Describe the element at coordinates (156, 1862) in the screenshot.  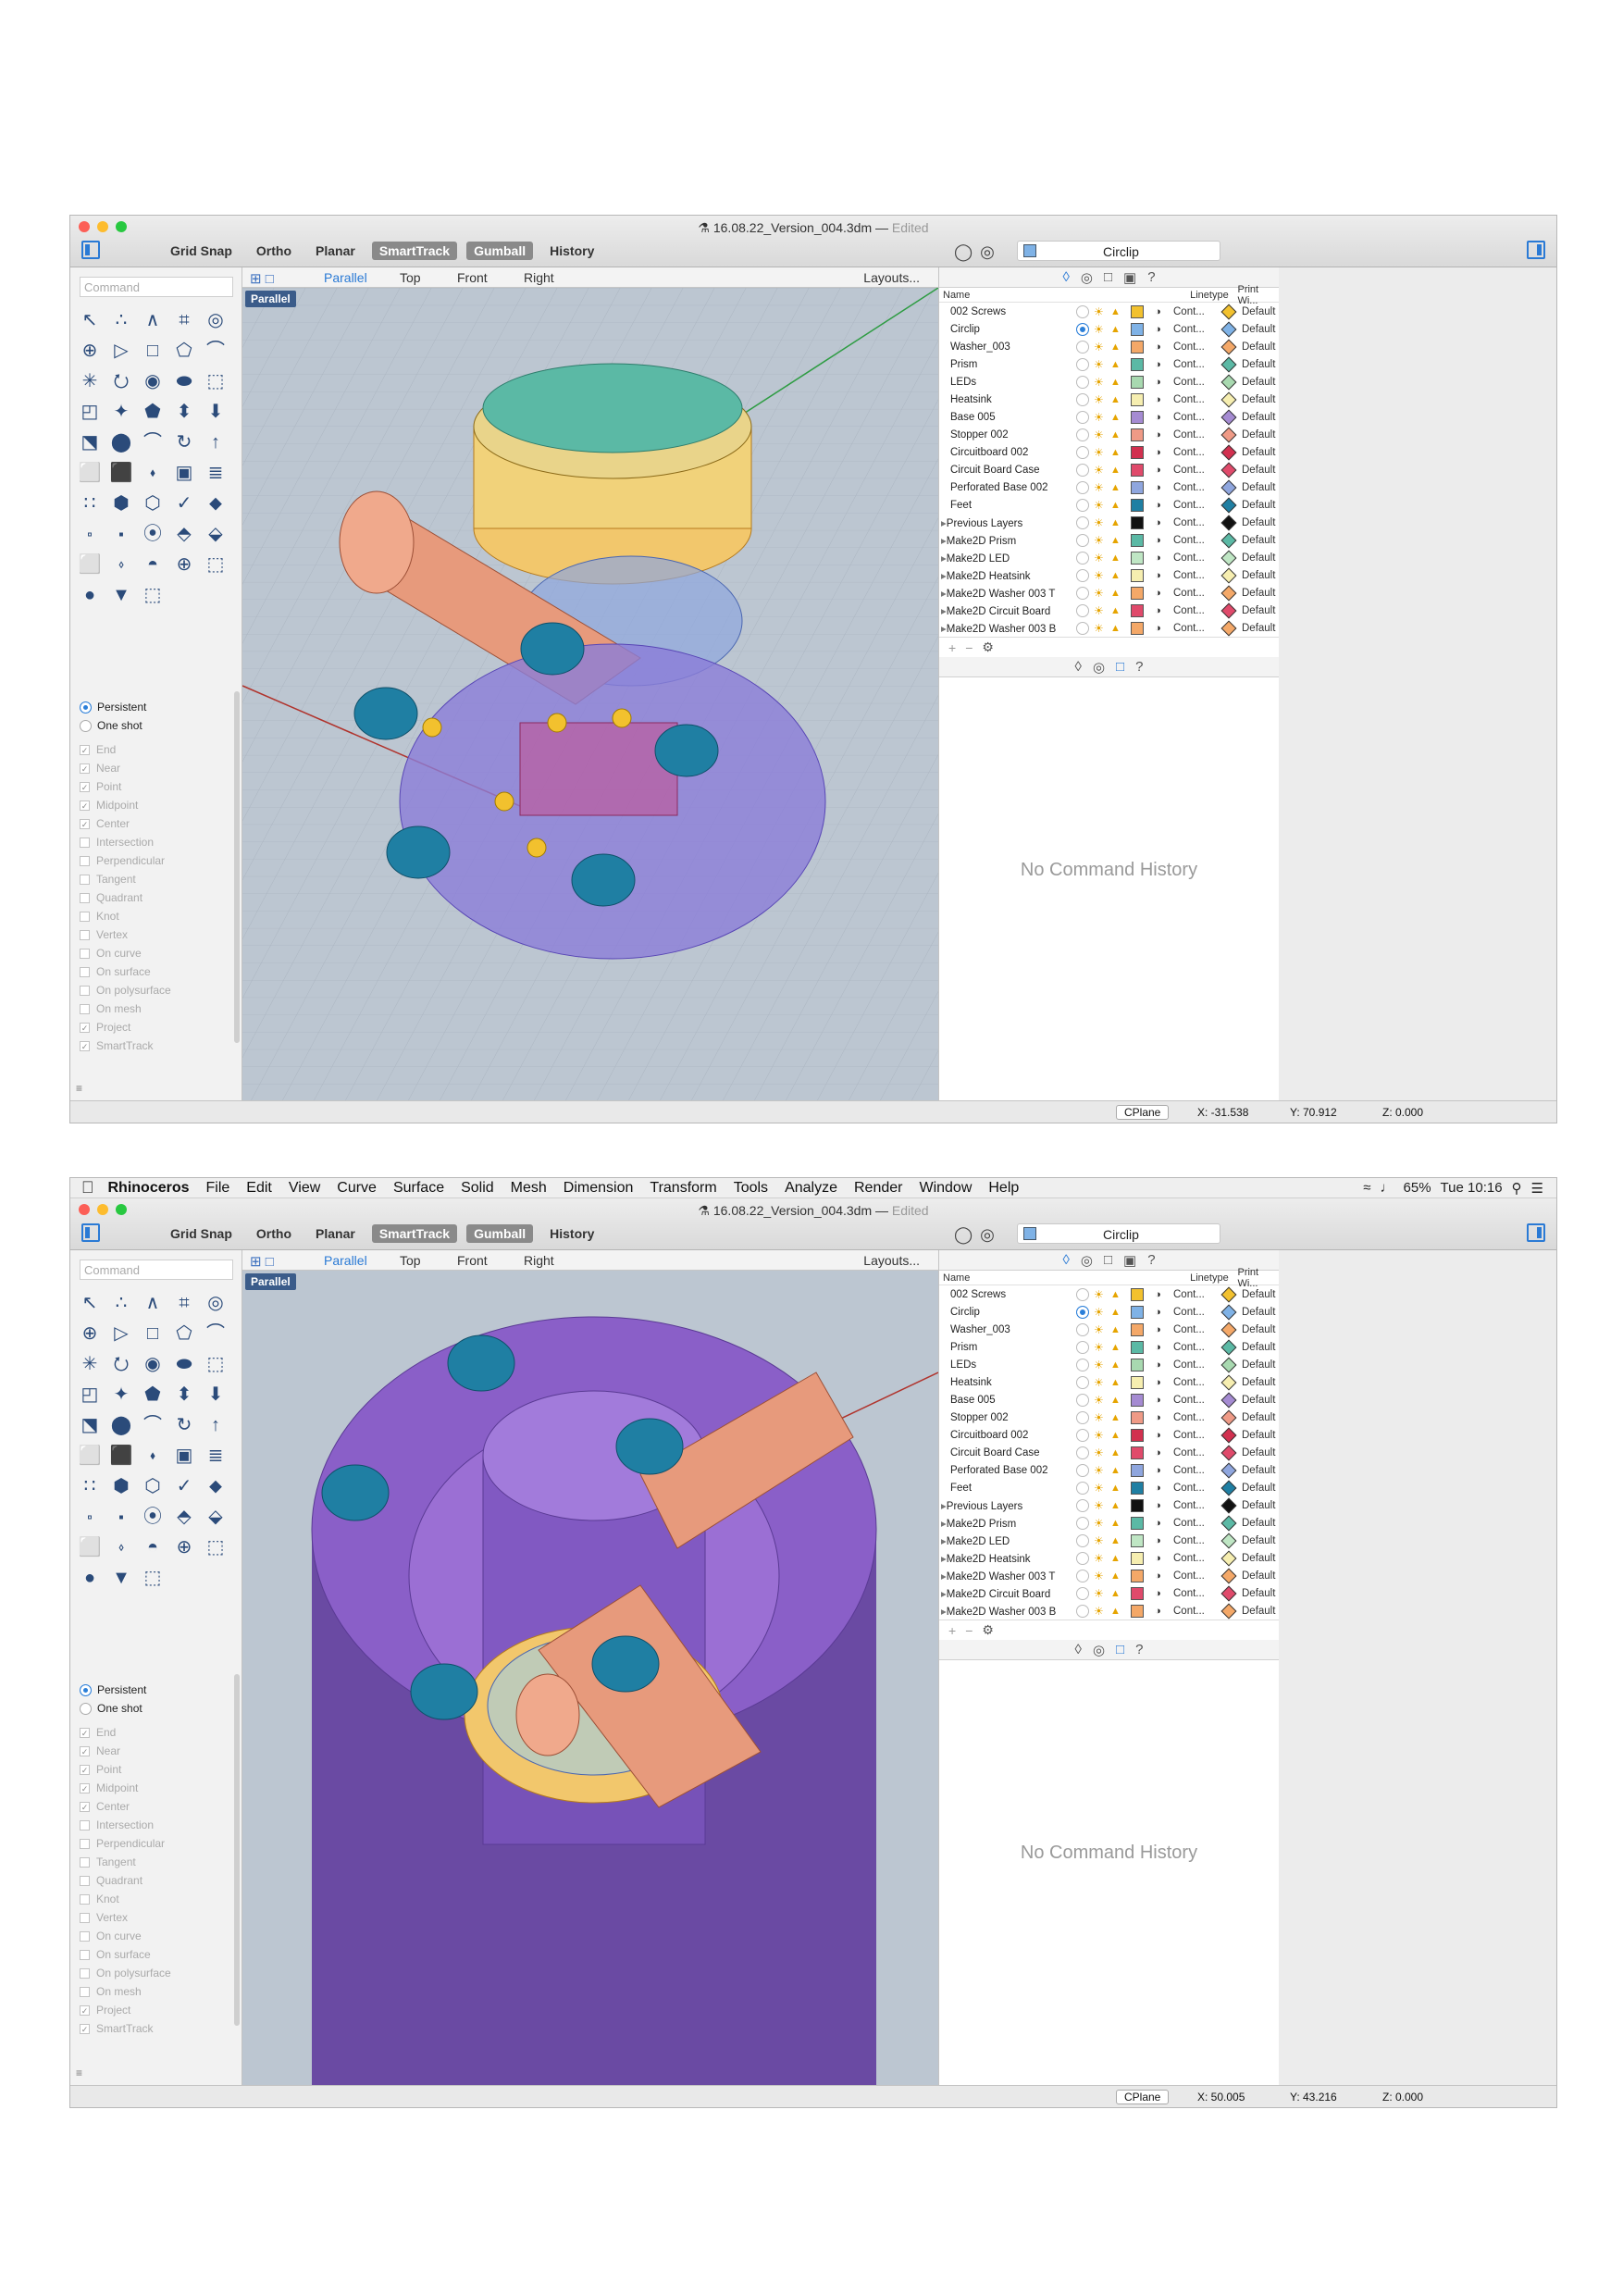
I see `osnap-tangent: Tangent` at that location.